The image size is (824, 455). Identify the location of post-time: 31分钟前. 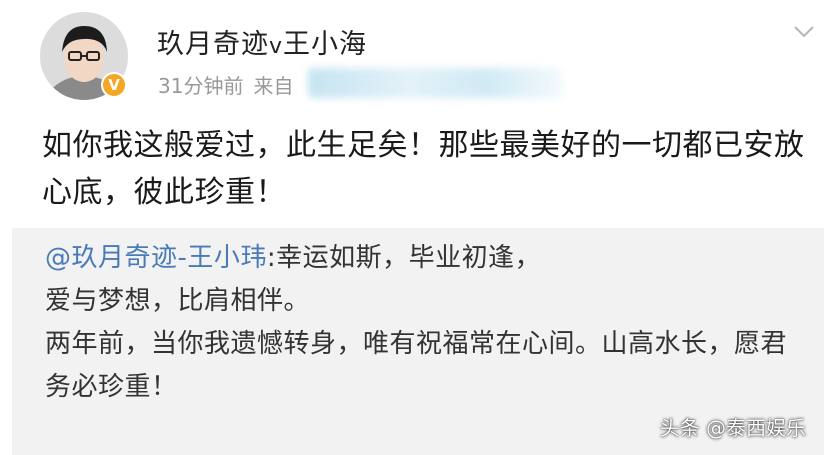
(201, 86).